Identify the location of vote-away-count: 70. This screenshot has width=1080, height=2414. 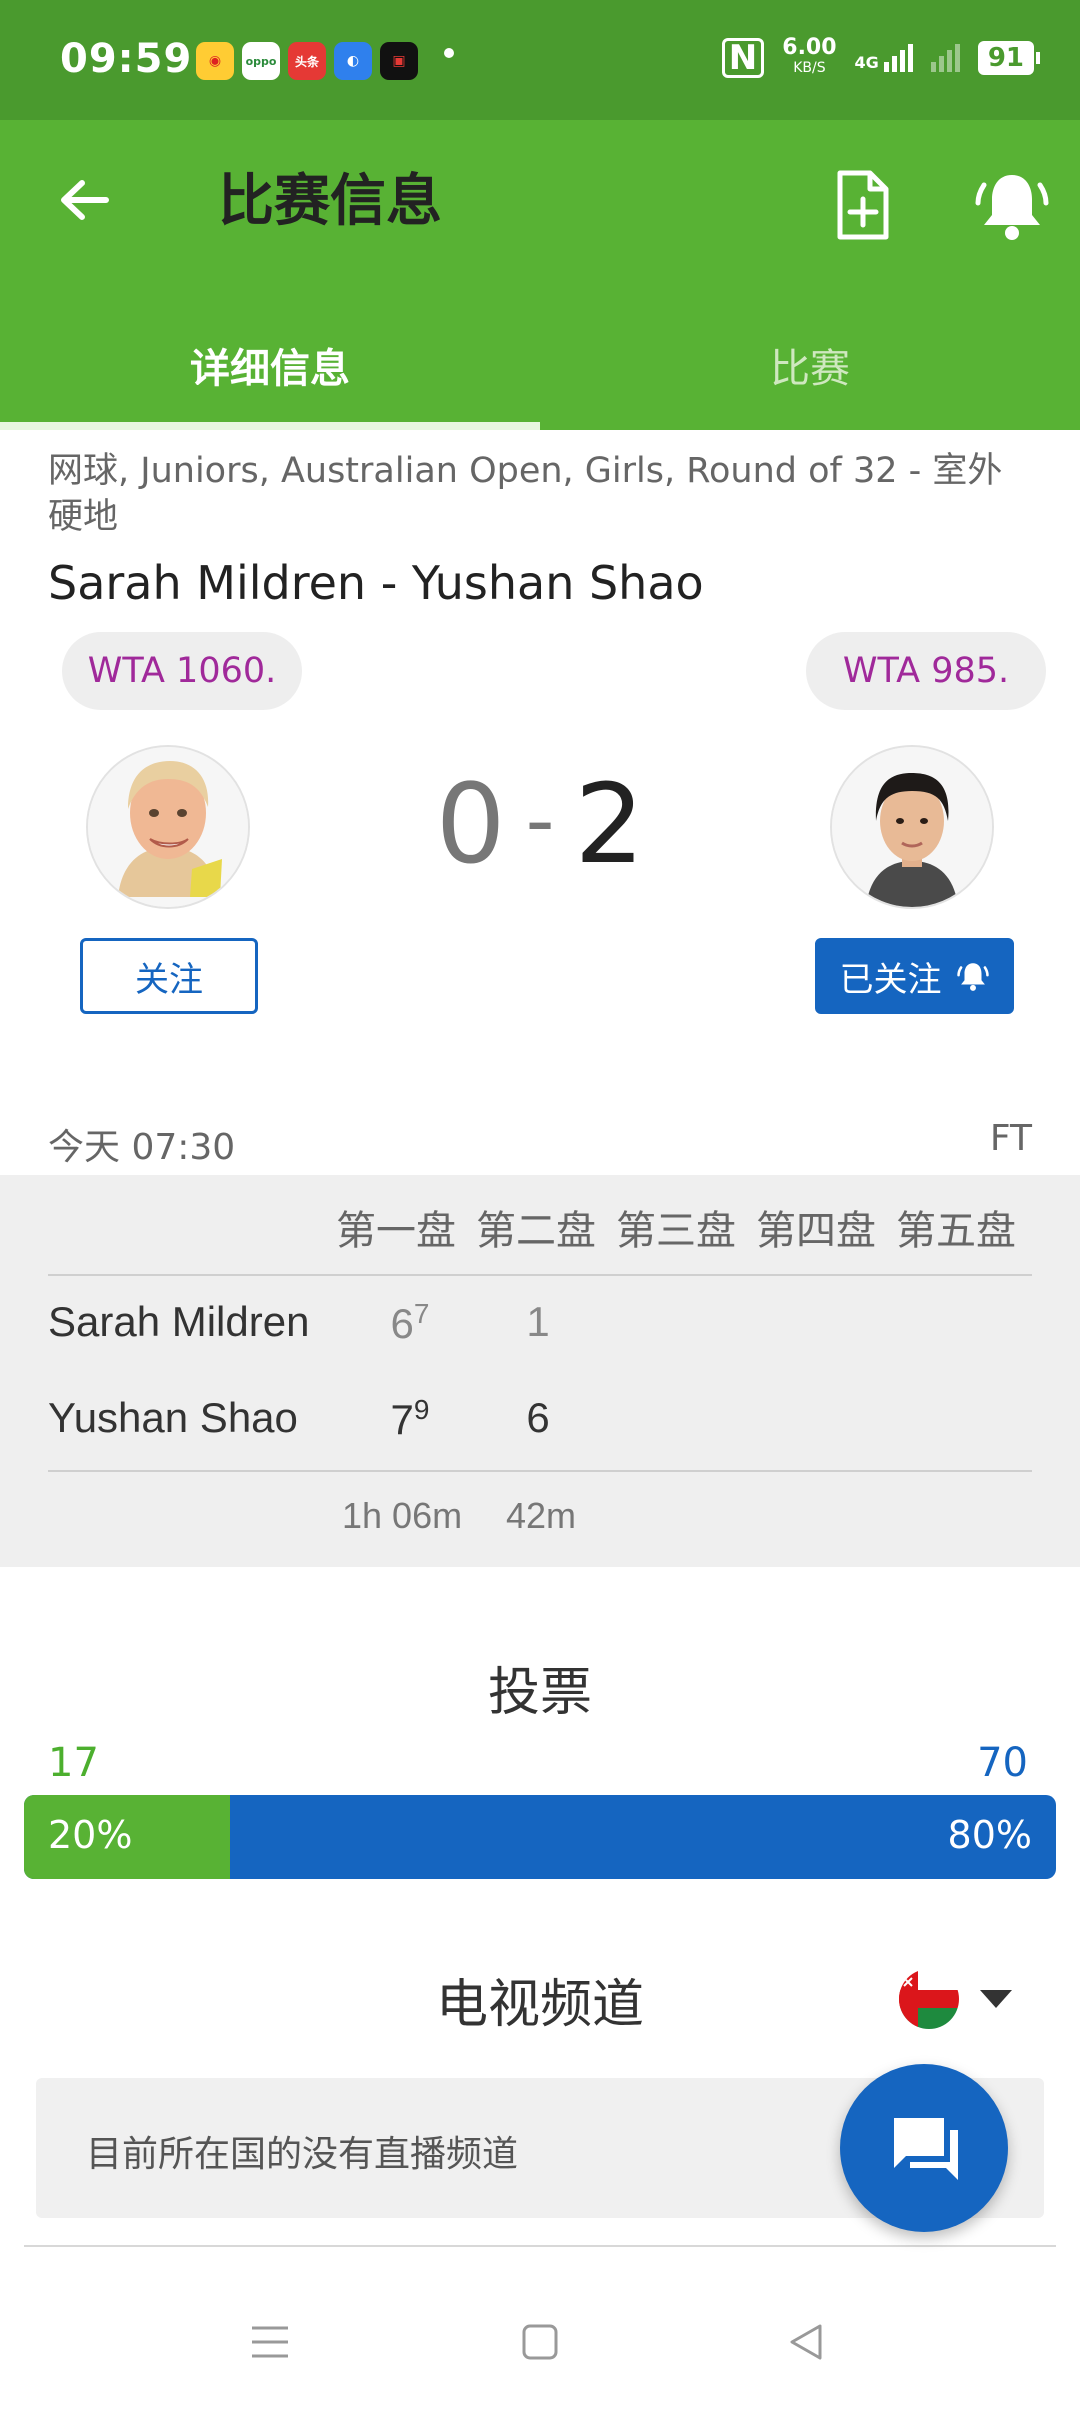
(1002, 1763).